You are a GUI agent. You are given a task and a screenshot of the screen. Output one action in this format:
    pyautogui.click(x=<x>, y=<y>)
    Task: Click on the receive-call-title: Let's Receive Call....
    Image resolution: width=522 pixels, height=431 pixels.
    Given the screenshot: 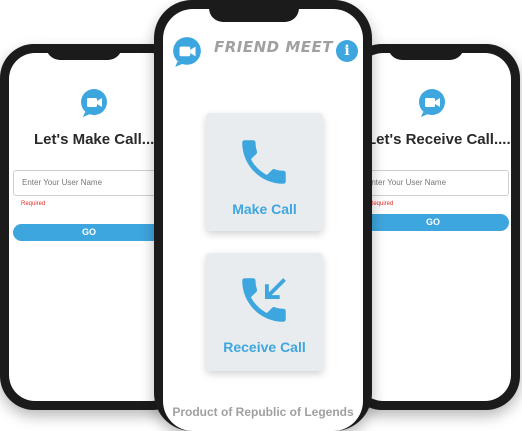 What is the action you would take?
    pyautogui.click(x=439, y=139)
    